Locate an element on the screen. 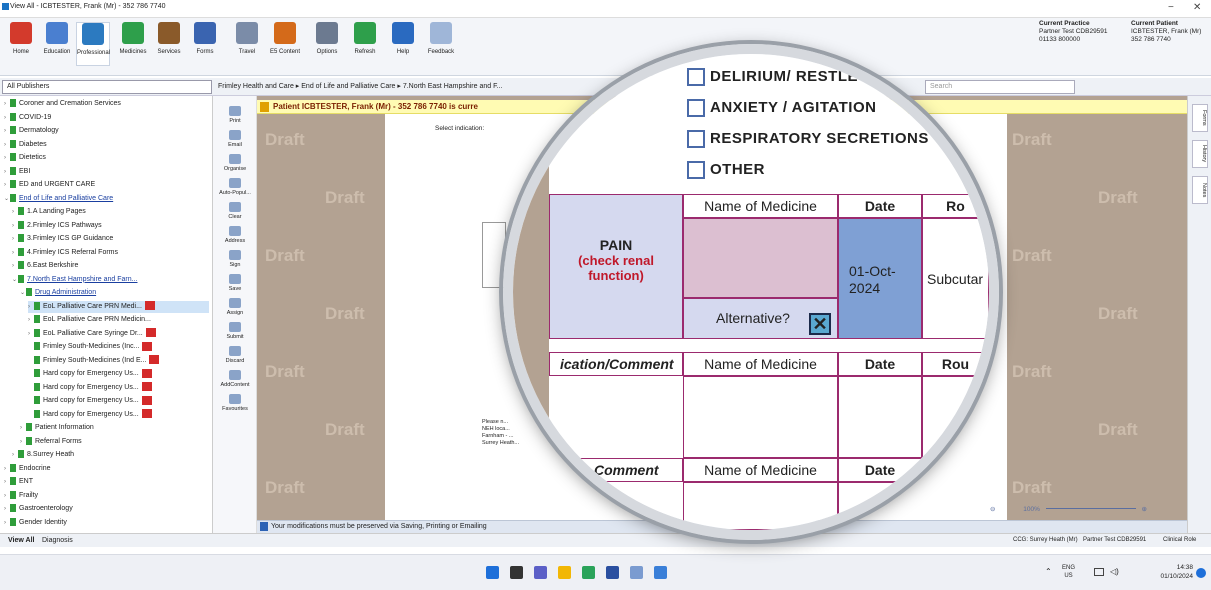  save-tool: Save is located at coordinates (235, 283).